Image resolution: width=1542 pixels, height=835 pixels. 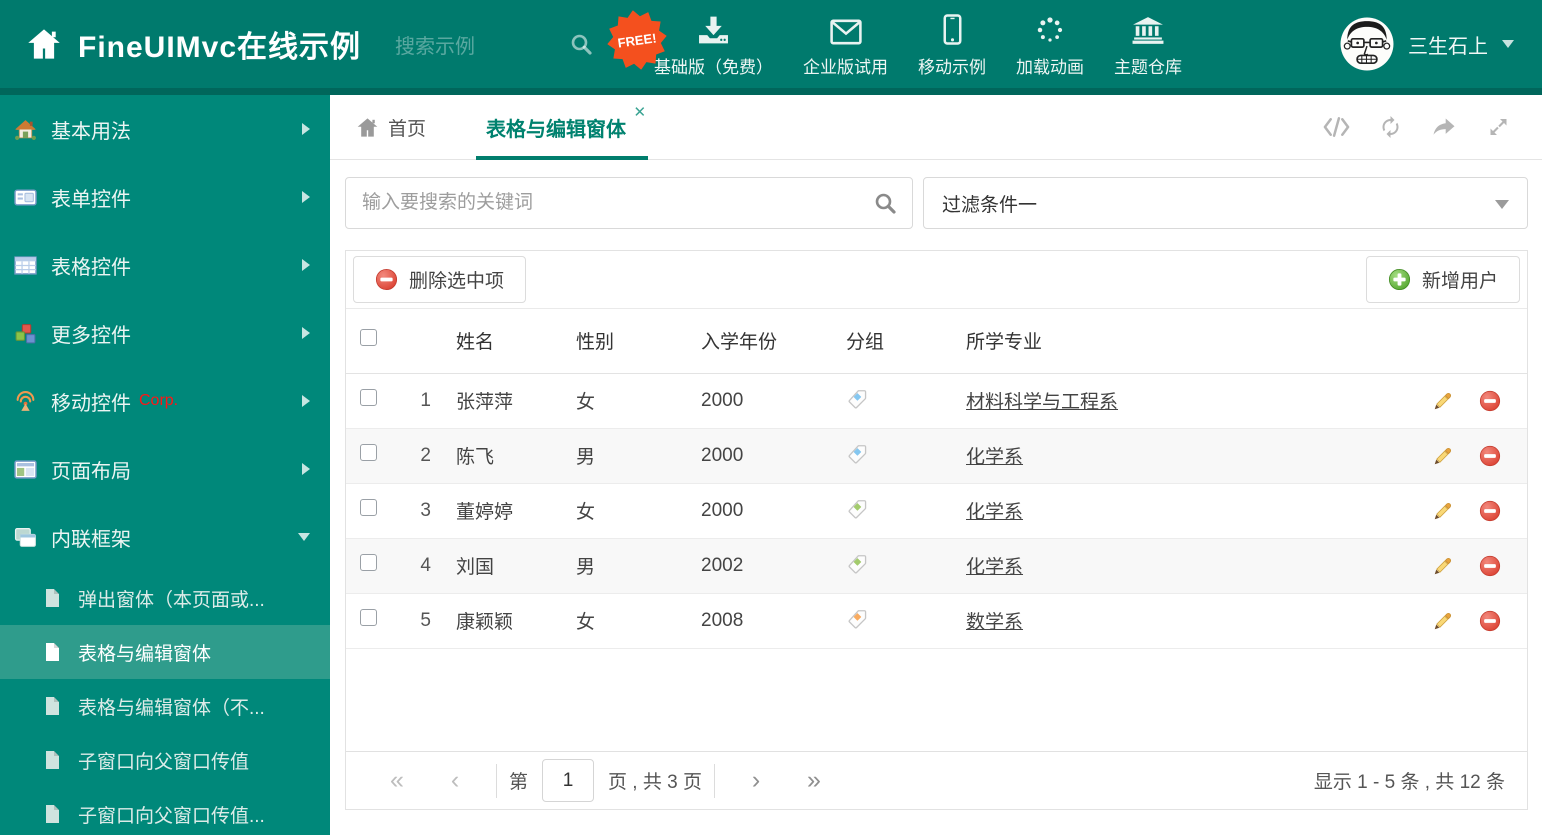 What do you see at coordinates (629, 203) in the screenshot?
I see `keyword-search-input` at bounding box center [629, 203].